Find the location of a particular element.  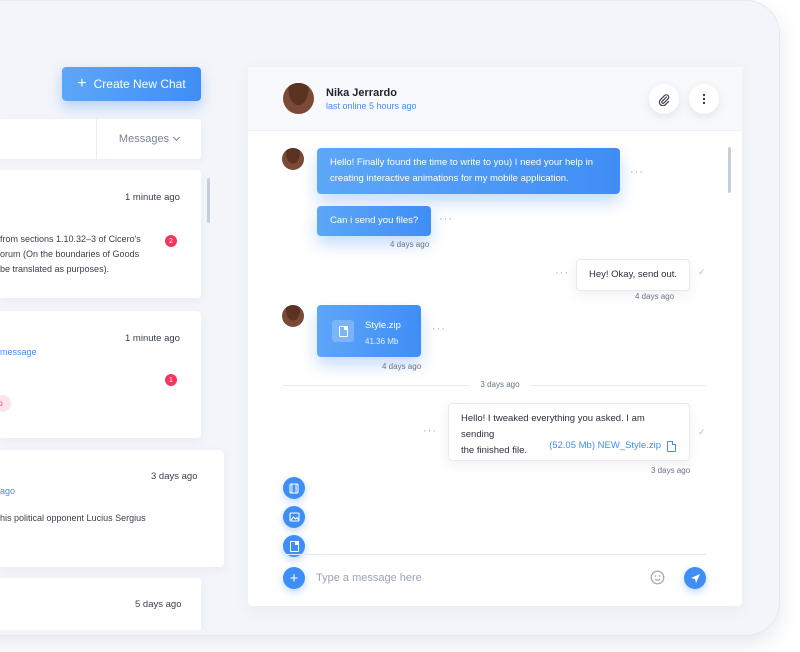

conversation-preview: his political opponent Lucius Sergius is located at coordinates (100, 518).